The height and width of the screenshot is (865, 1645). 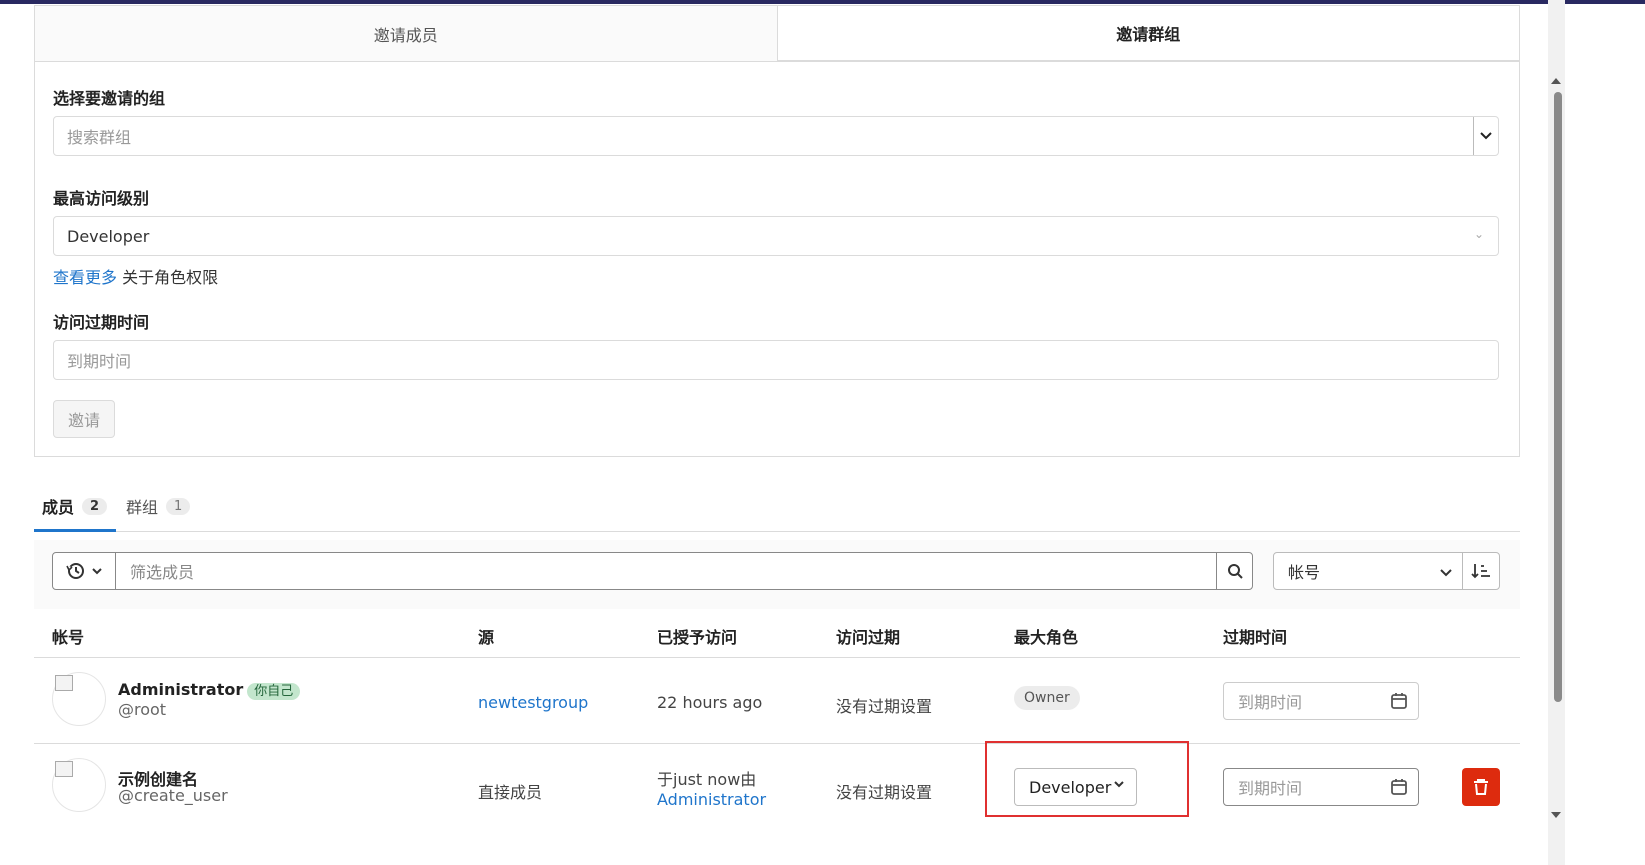 I want to click on members-table-header: 帐号 源 已授予访问 访问过期 最大角色 过期时间, so click(x=777, y=634).